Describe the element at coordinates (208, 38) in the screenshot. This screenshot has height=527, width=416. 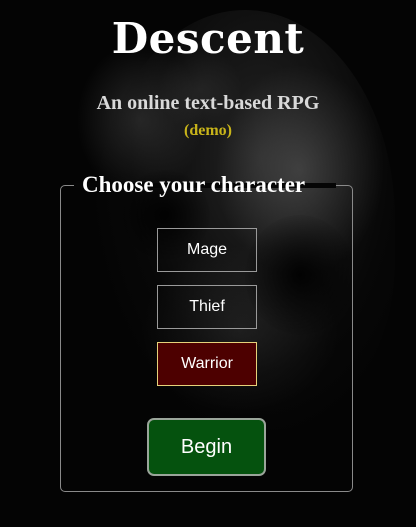
I see `app-title: Descent` at that location.